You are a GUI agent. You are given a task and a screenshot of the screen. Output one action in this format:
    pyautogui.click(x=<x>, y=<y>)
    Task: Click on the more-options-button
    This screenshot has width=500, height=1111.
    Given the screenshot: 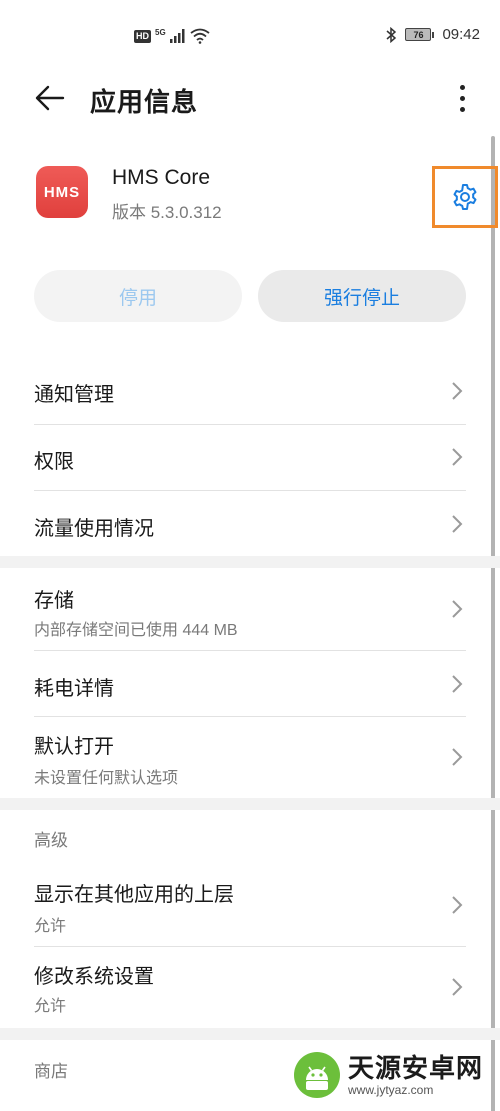 What is the action you would take?
    pyautogui.click(x=462, y=98)
    